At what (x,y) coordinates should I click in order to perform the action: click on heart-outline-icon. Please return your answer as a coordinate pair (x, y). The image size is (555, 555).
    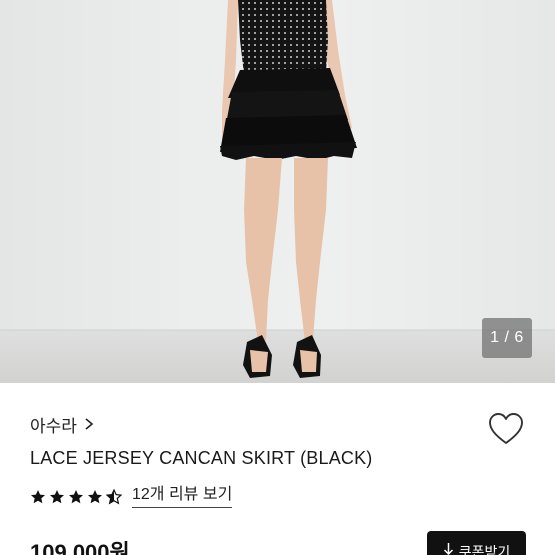
    Looking at the image, I should click on (506, 428).